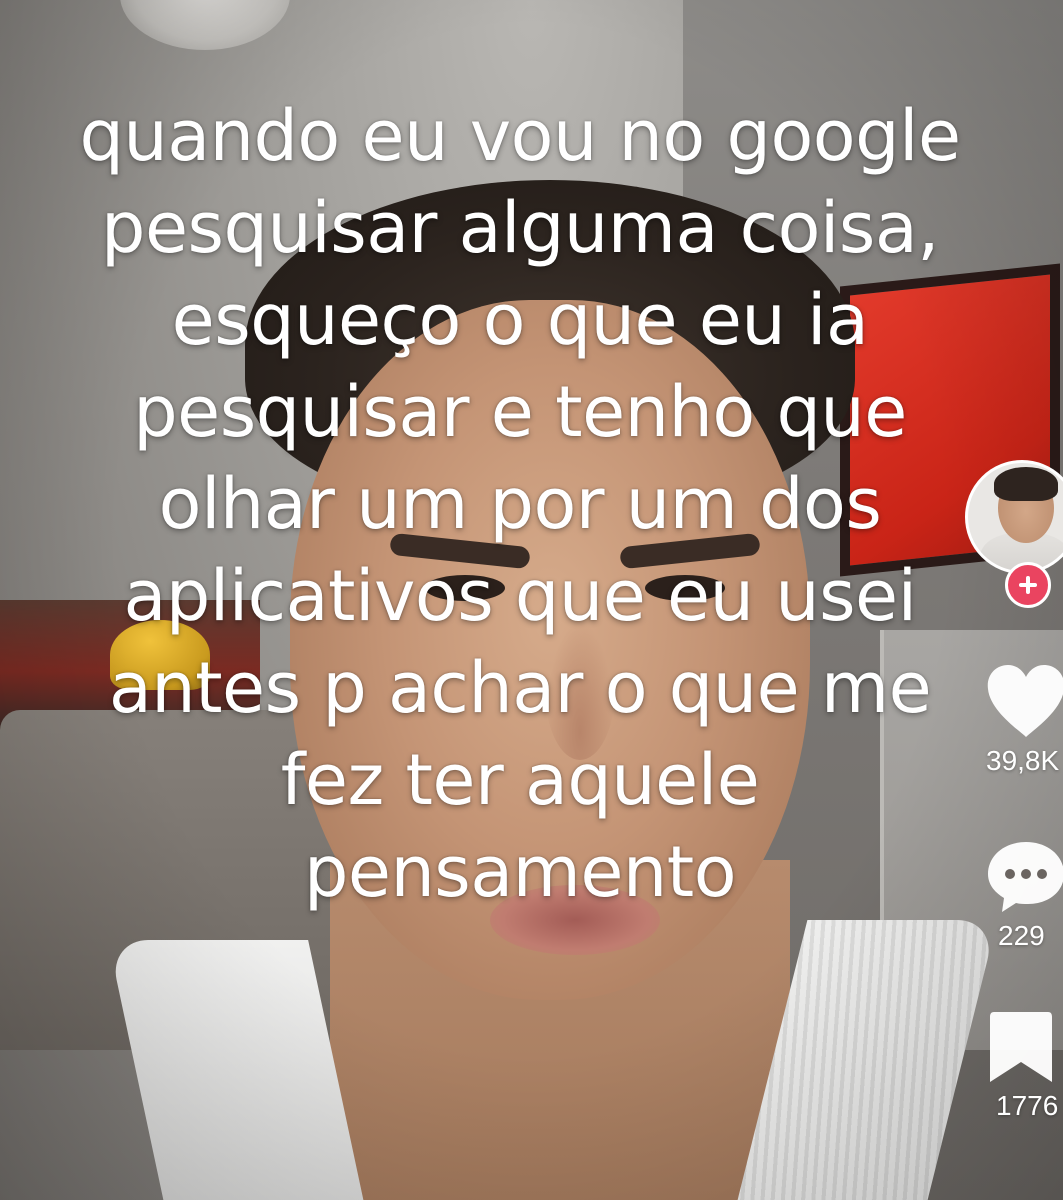 This screenshot has width=1063, height=1200. I want to click on like-button: 39,8K, so click(1011, 721).